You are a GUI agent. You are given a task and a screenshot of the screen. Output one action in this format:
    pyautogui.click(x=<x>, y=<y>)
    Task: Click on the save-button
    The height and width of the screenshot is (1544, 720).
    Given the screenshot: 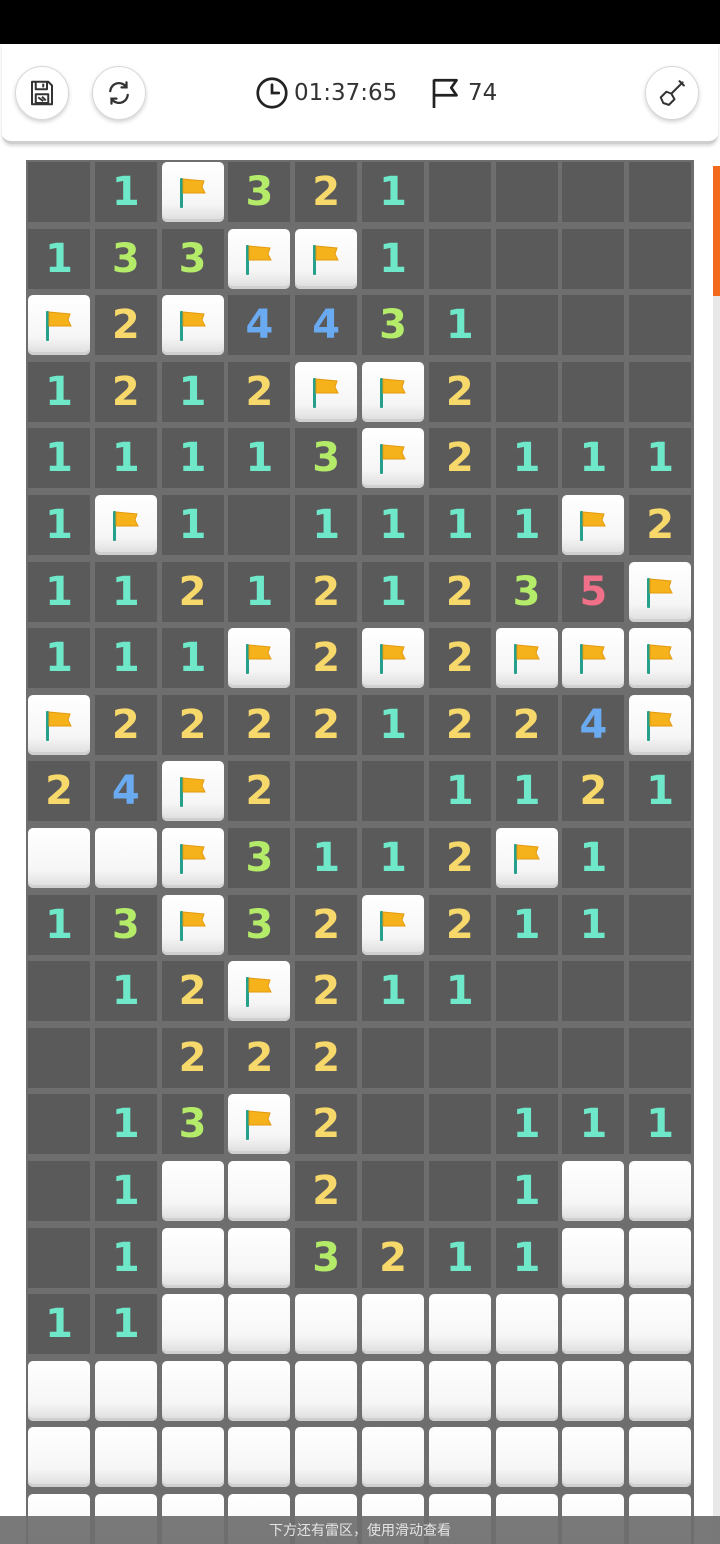 What is the action you would take?
    pyautogui.click(x=42, y=93)
    